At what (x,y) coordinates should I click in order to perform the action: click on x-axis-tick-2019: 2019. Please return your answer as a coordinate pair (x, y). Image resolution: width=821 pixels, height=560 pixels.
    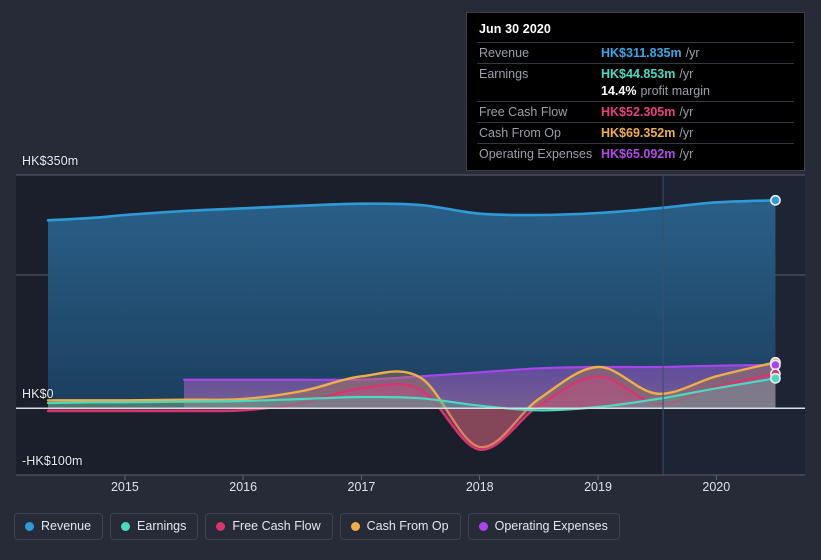
    Looking at the image, I should click on (598, 487).